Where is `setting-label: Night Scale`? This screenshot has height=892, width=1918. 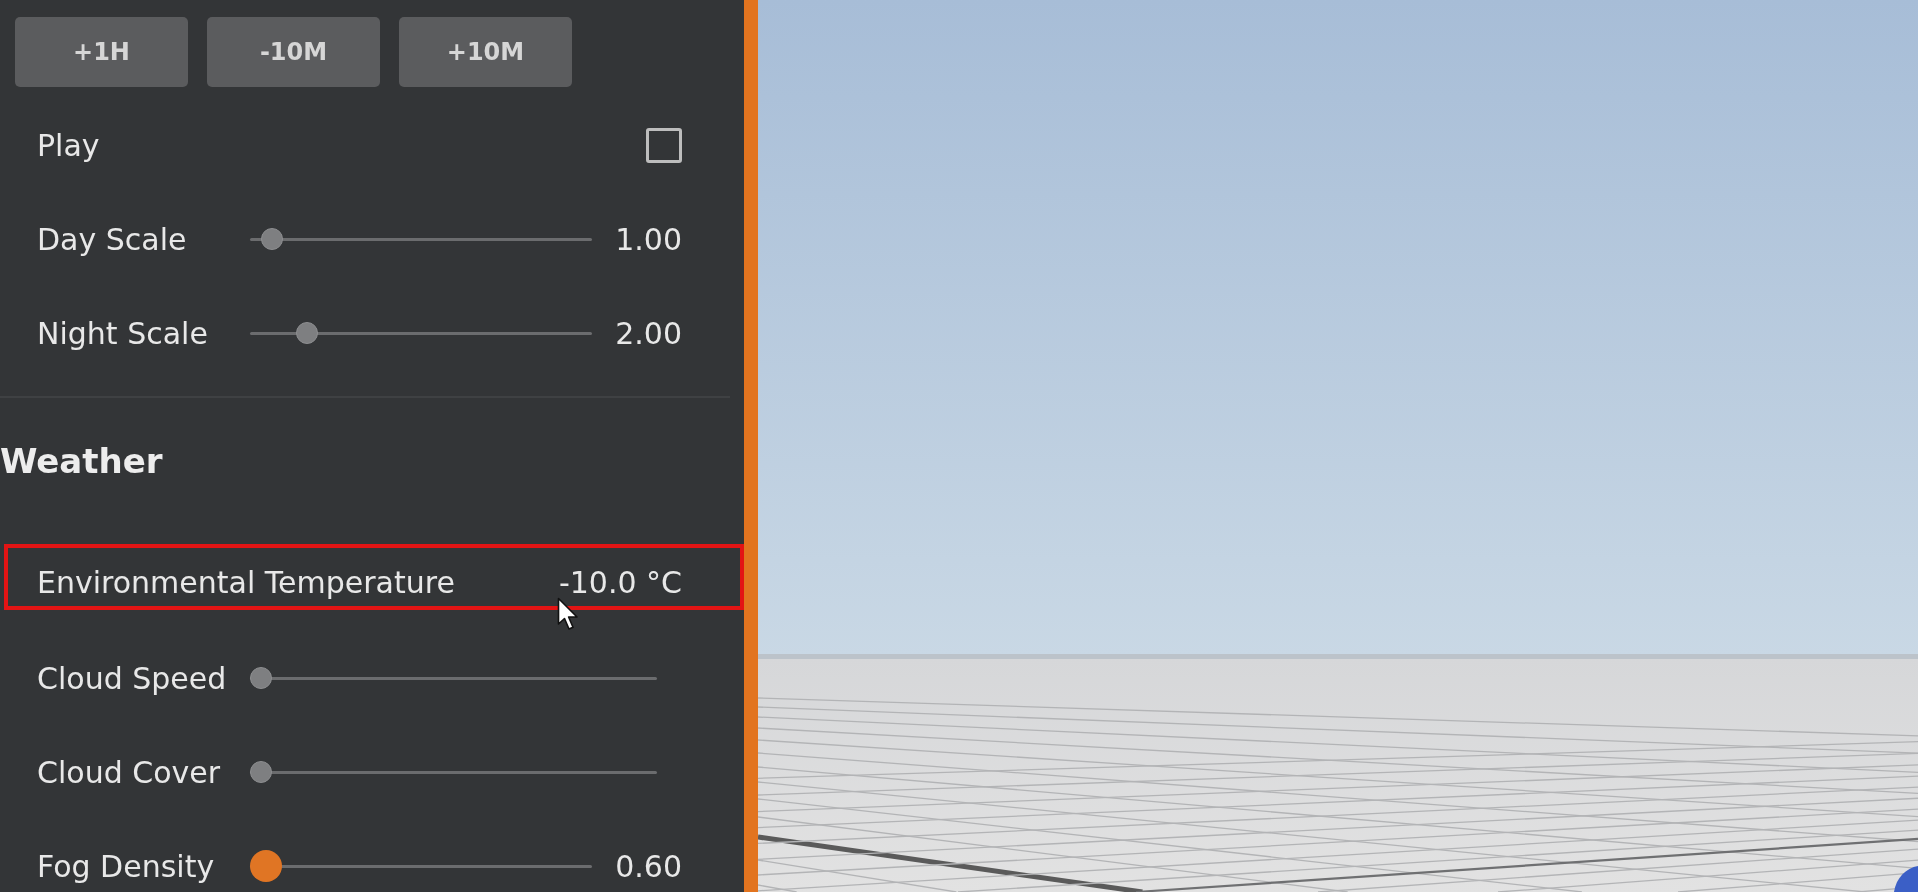 setting-label: Night Scale is located at coordinates (123, 333).